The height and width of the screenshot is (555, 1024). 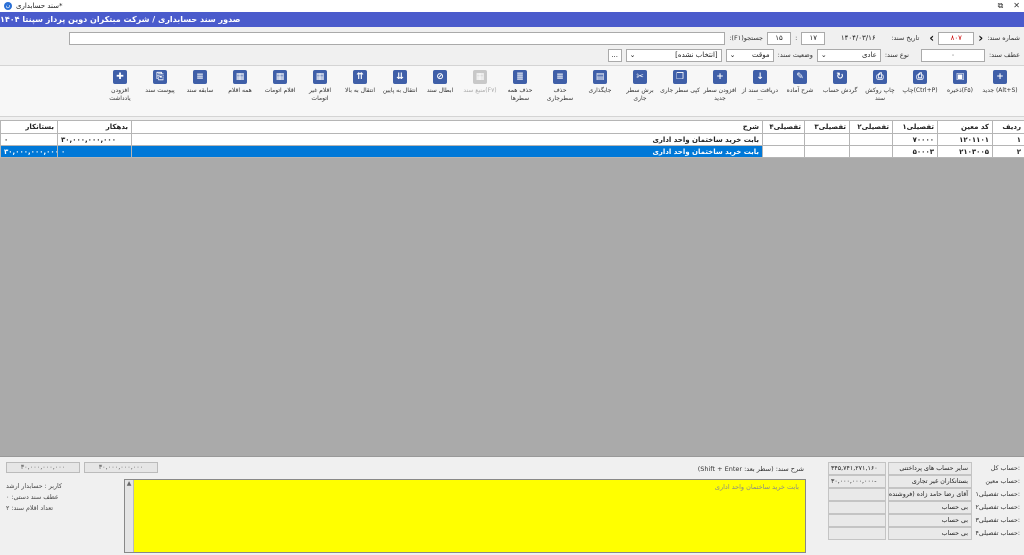 I want to click on add-row-icon: +, so click(x=720, y=77).